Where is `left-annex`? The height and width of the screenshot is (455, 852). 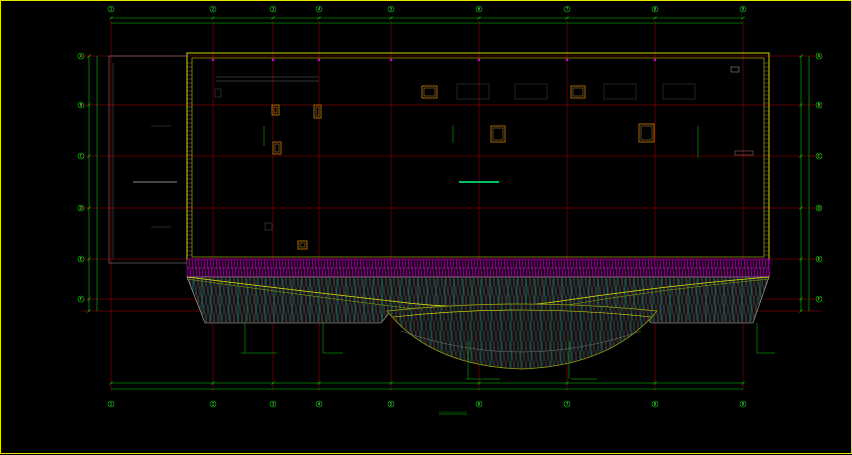 left-annex is located at coordinates (148, 159).